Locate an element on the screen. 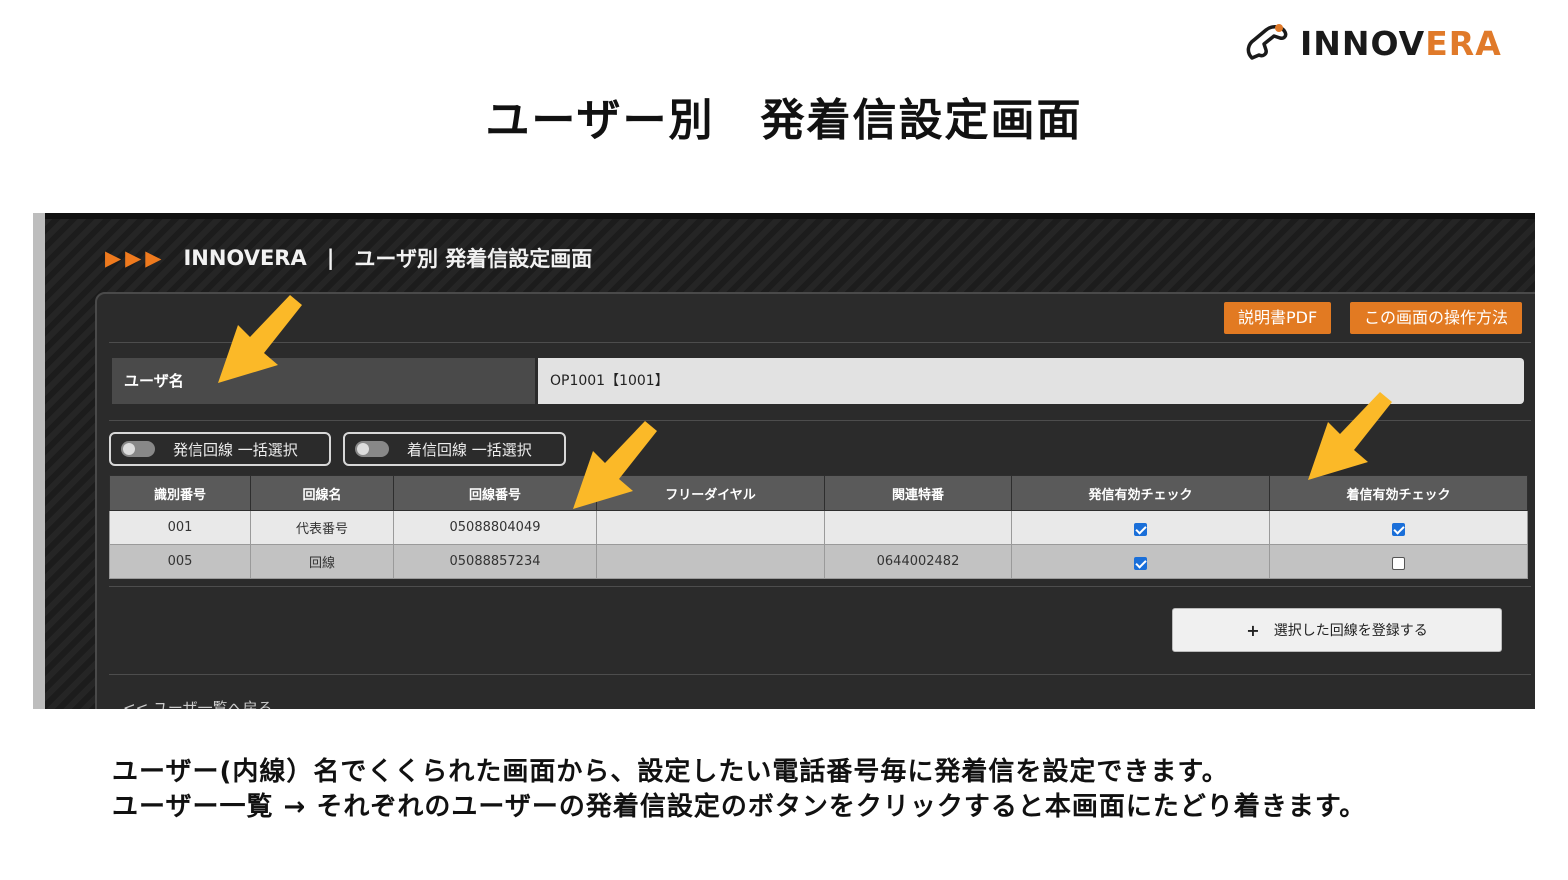 This screenshot has height=880, width=1568. cell-special is located at coordinates (918, 527).